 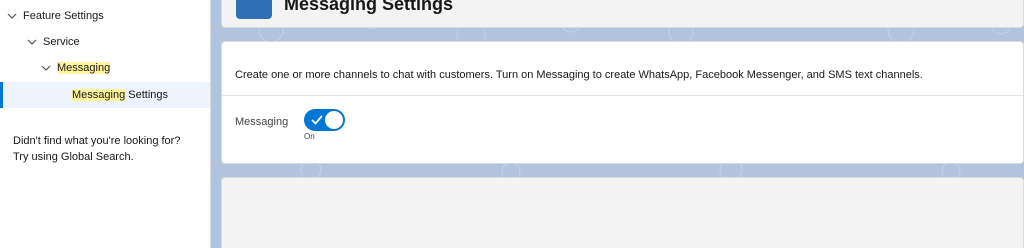 I want to click on page-title: Messaging Settings, so click(x=369, y=7).